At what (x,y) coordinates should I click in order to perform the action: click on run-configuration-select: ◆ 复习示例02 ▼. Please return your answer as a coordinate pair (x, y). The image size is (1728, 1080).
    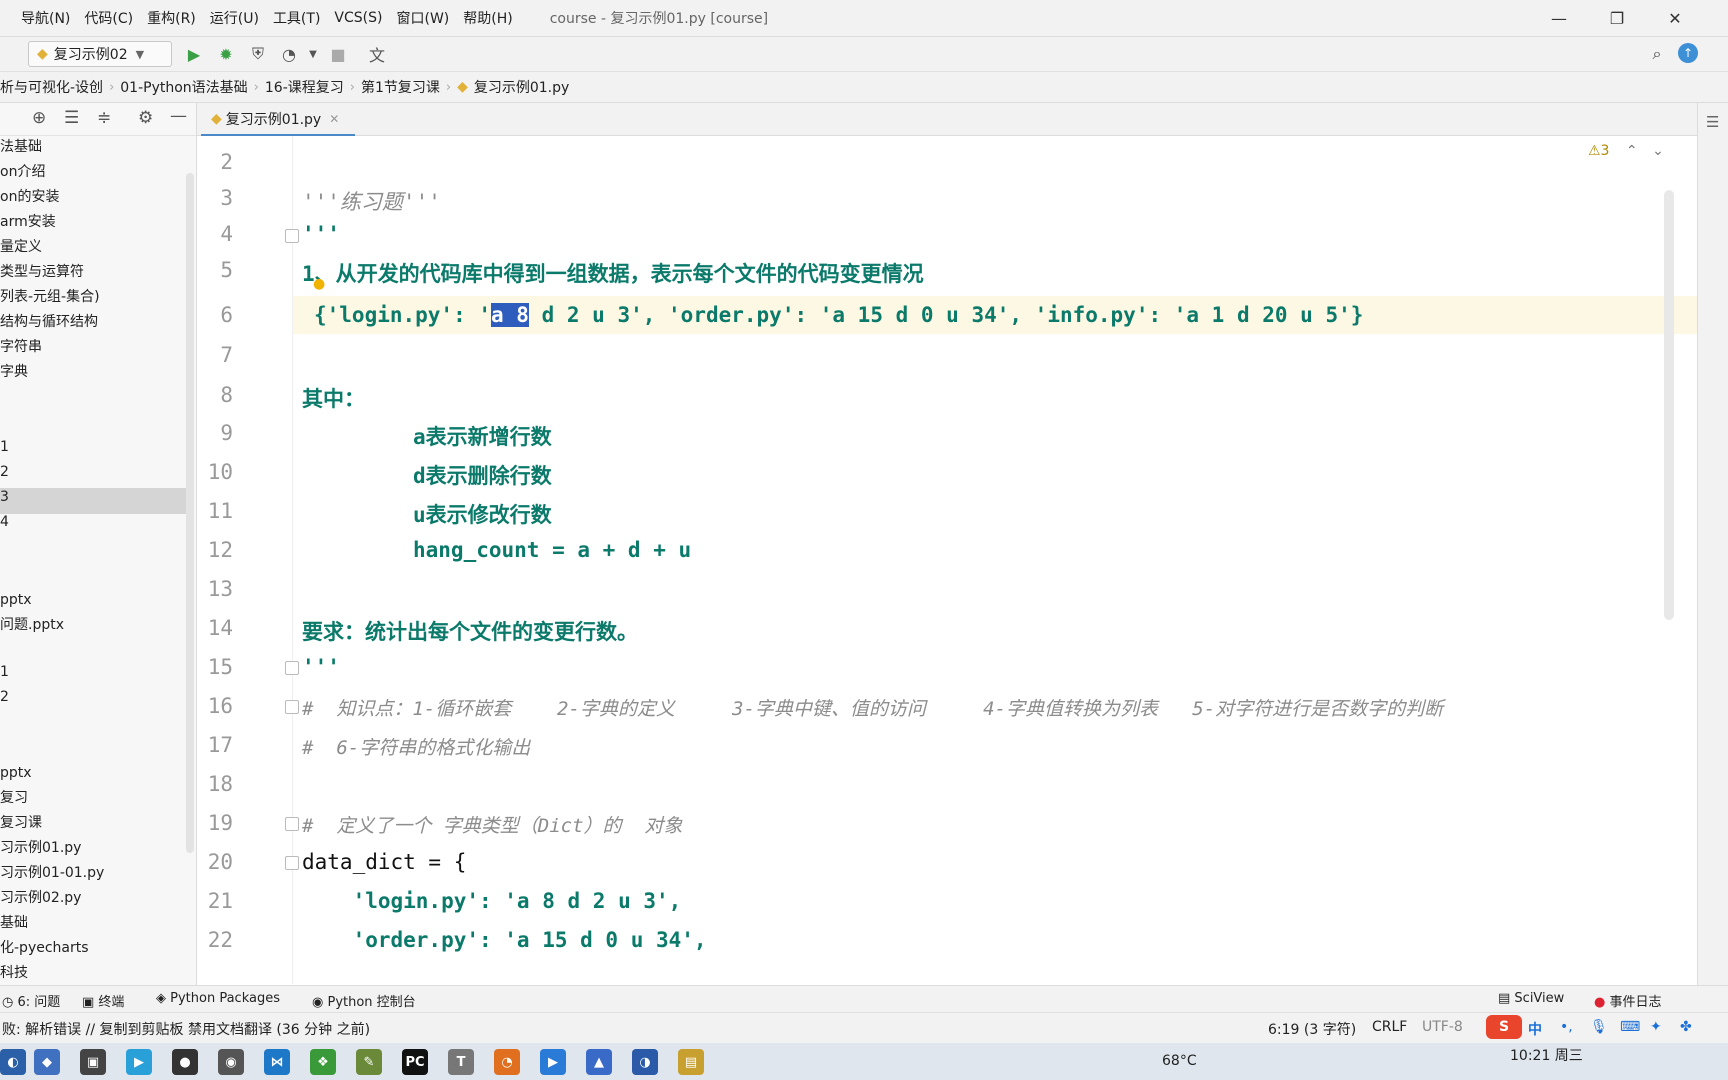
    Looking at the image, I should click on (100, 54).